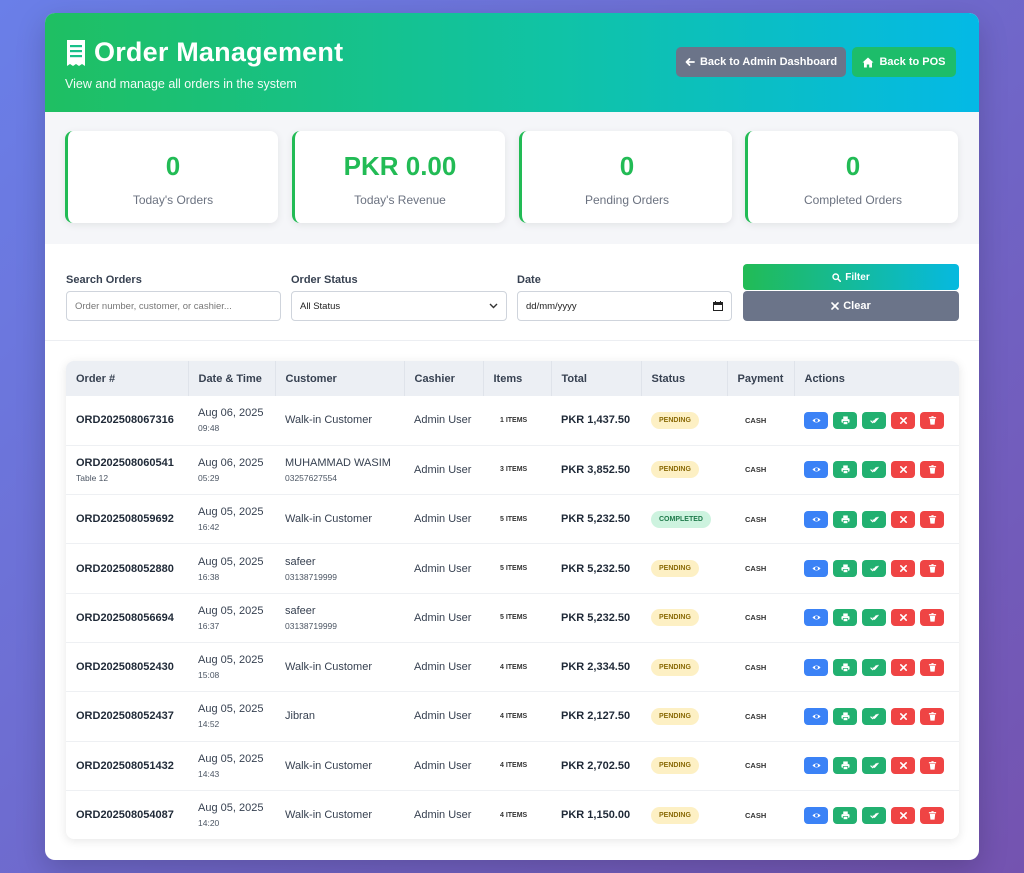 This screenshot has height=873, width=1024. Describe the element at coordinates (514, 569) in the screenshot. I see `items-count: 5 ITEMS` at that location.